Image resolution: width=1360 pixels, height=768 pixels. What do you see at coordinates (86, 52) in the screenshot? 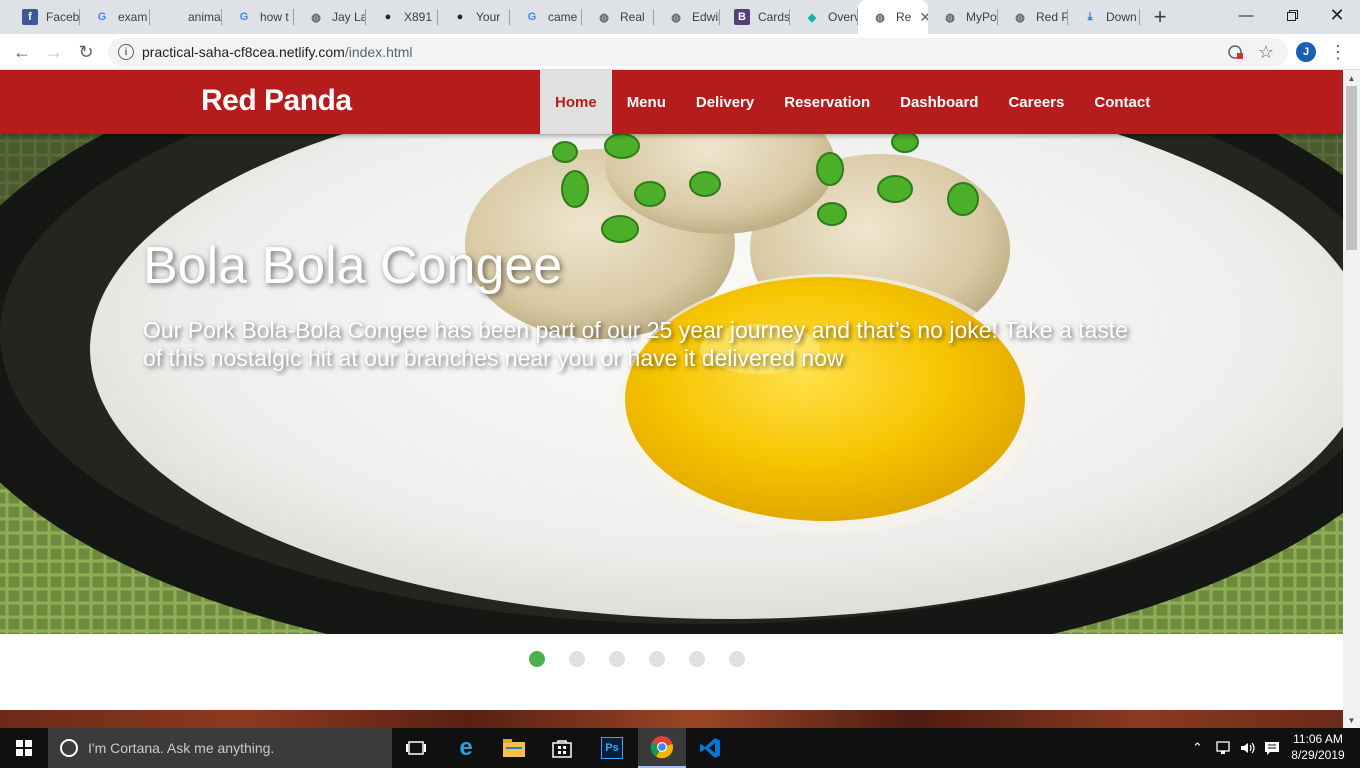
I see `reload-button: ↻` at bounding box center [86, 52].